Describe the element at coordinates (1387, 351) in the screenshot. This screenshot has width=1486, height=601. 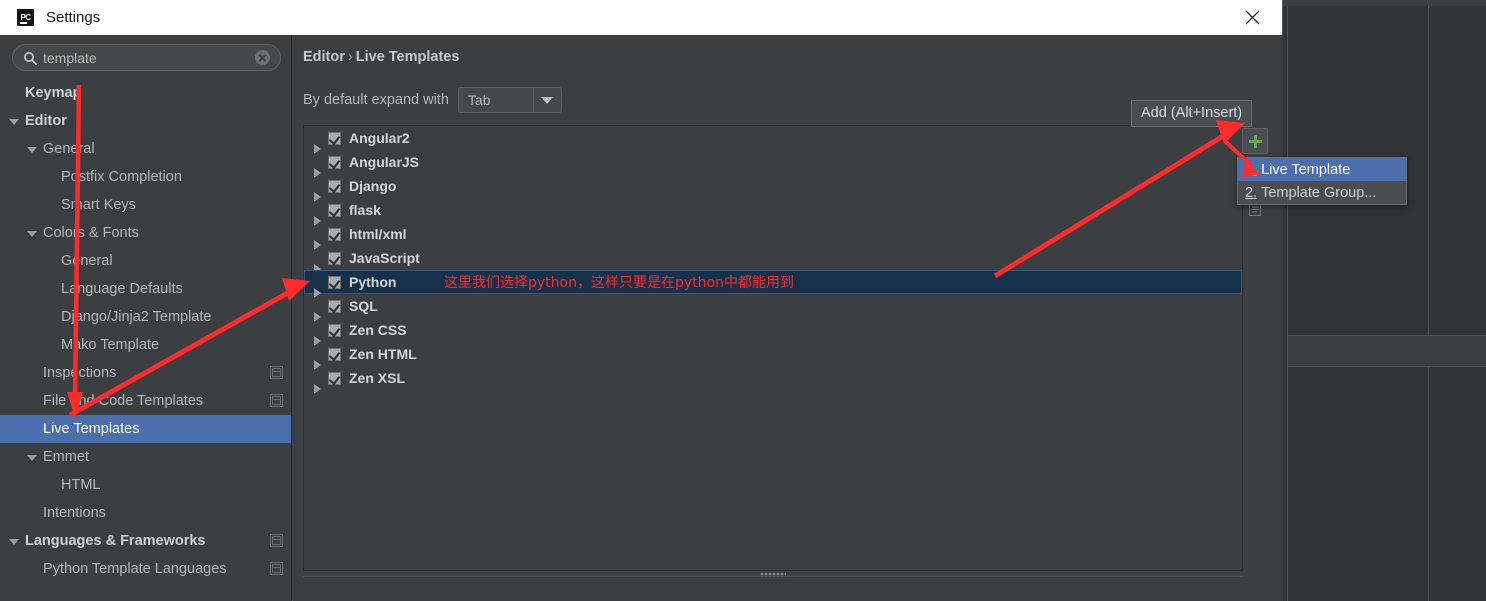
I see `bg-highlight-row` at that location.